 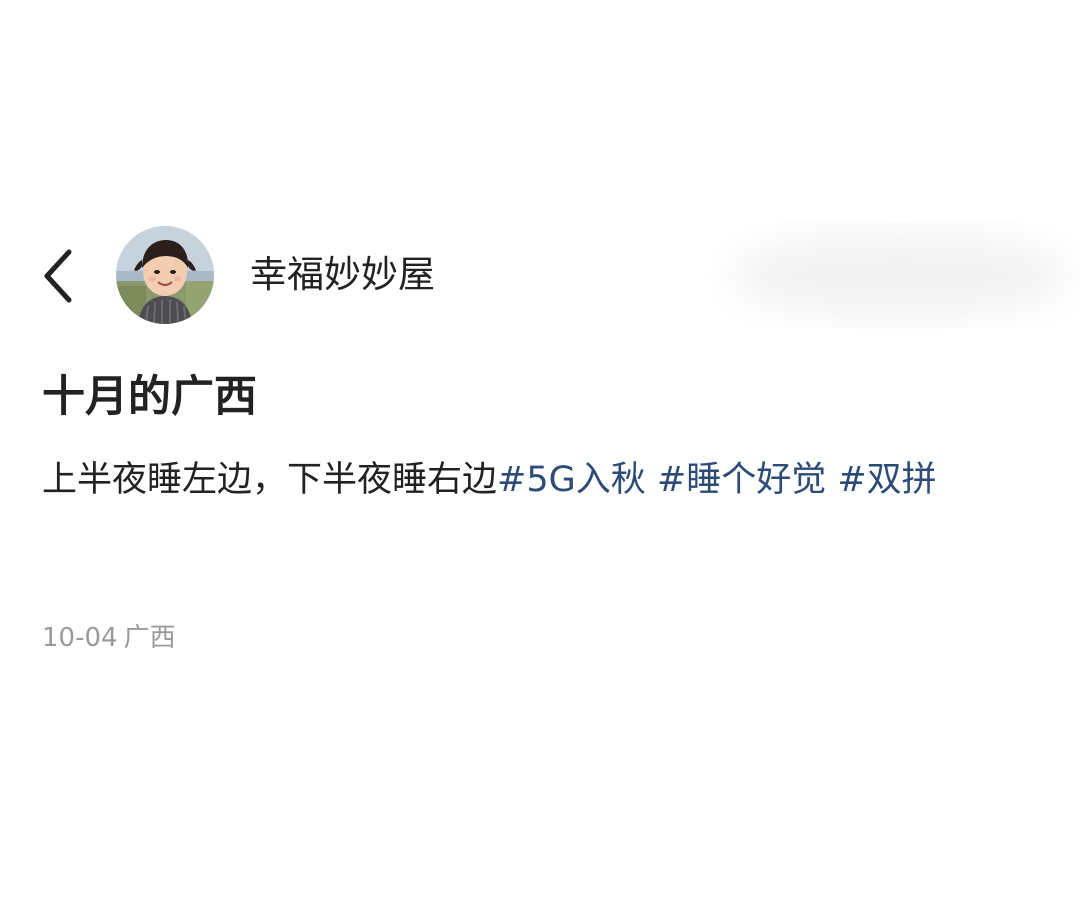 I want to click on post-location: 广西, so click(x=149, y=638).